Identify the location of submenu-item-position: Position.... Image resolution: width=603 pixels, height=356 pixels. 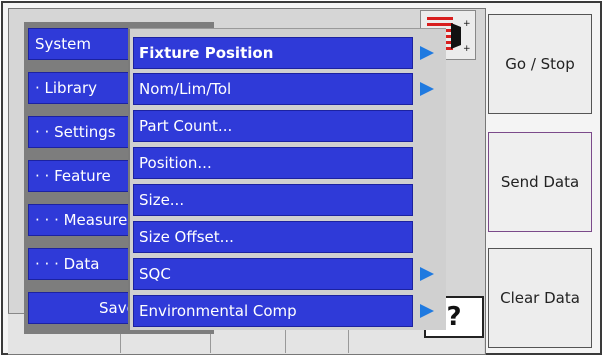
(273, 163).